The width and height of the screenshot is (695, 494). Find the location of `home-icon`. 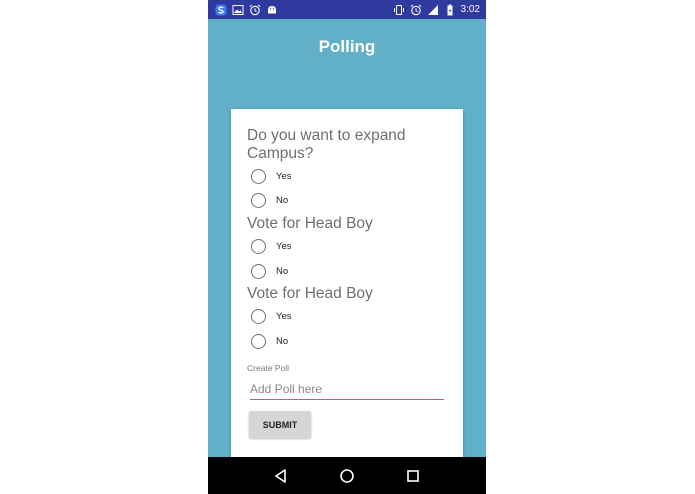

home-icon is located at coordinates (347, 476).